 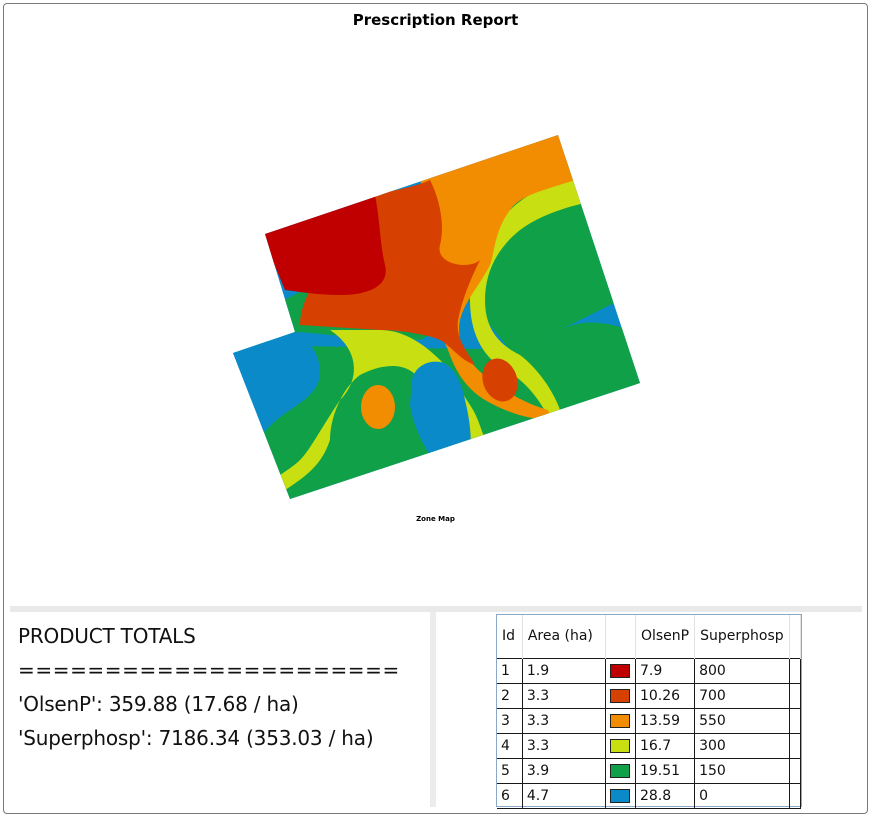 I want to click on col-header-id: Id, so click(x=510, y=636).